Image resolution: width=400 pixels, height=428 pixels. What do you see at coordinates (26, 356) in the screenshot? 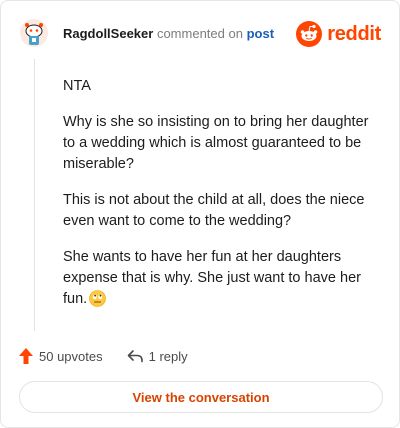
I see `upvote-arrow-icon` at bounding box center [26, 356].